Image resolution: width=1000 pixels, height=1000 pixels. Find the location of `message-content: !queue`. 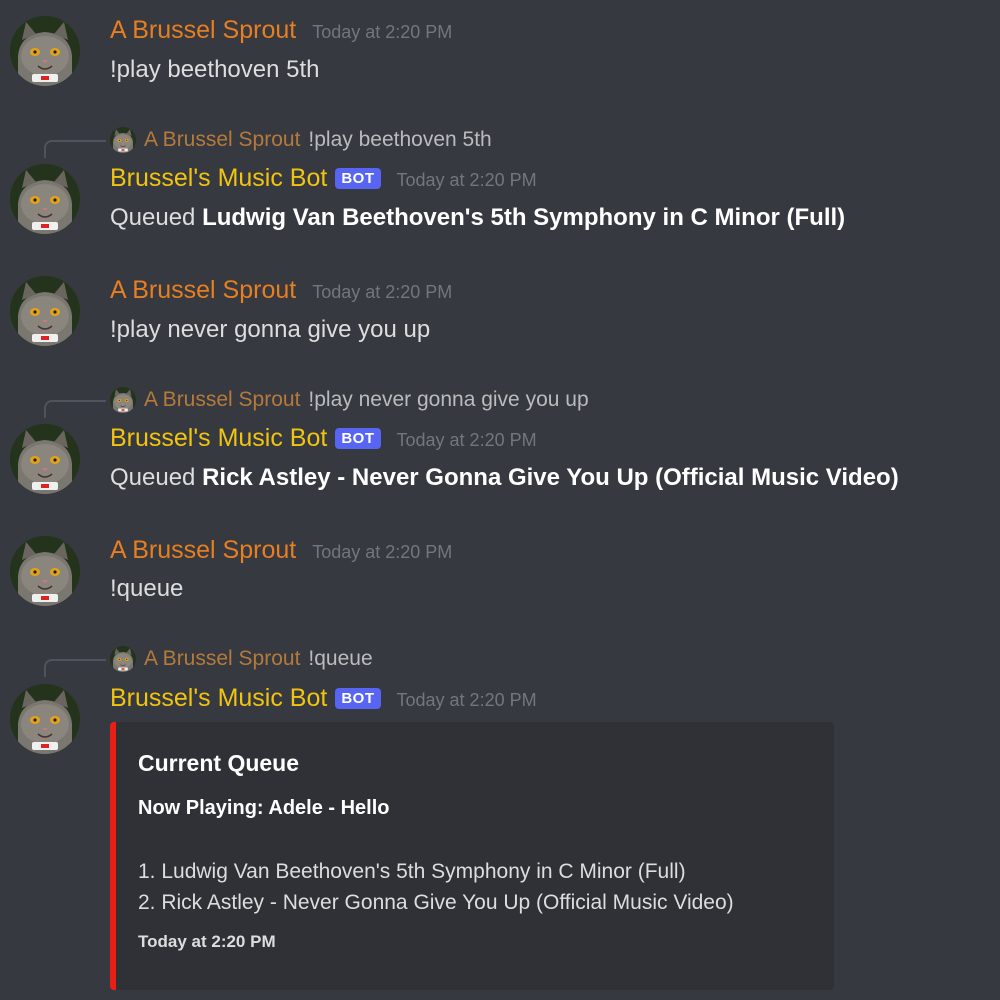

message-content: !queue is located at coordinates (147, 588).